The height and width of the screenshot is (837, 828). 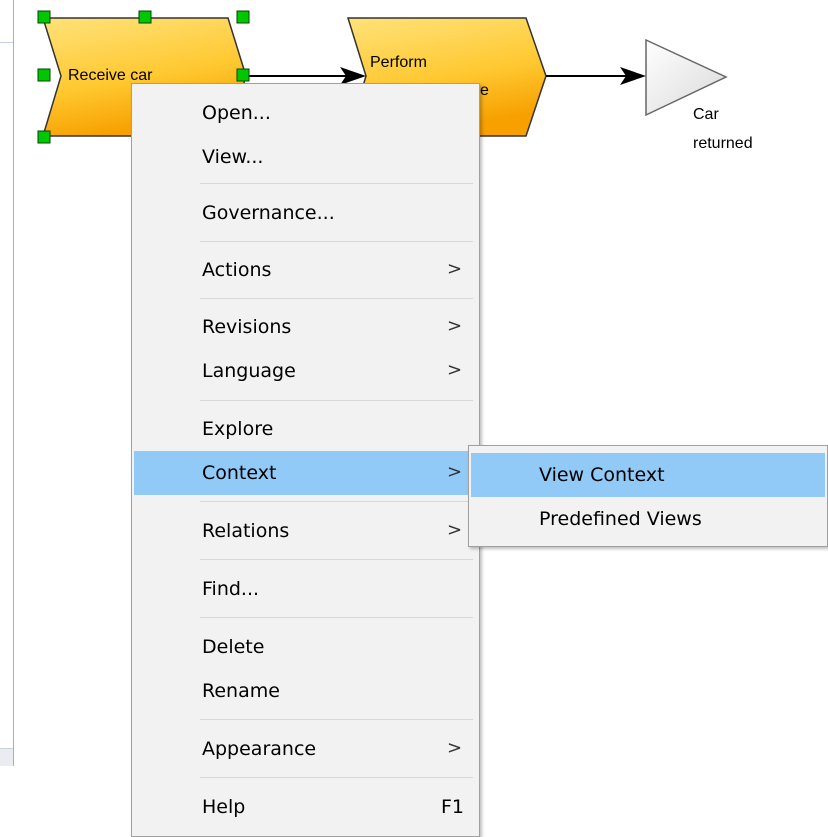 I want to click on menu-item-help: Help F1, so click(x=305, y=807).